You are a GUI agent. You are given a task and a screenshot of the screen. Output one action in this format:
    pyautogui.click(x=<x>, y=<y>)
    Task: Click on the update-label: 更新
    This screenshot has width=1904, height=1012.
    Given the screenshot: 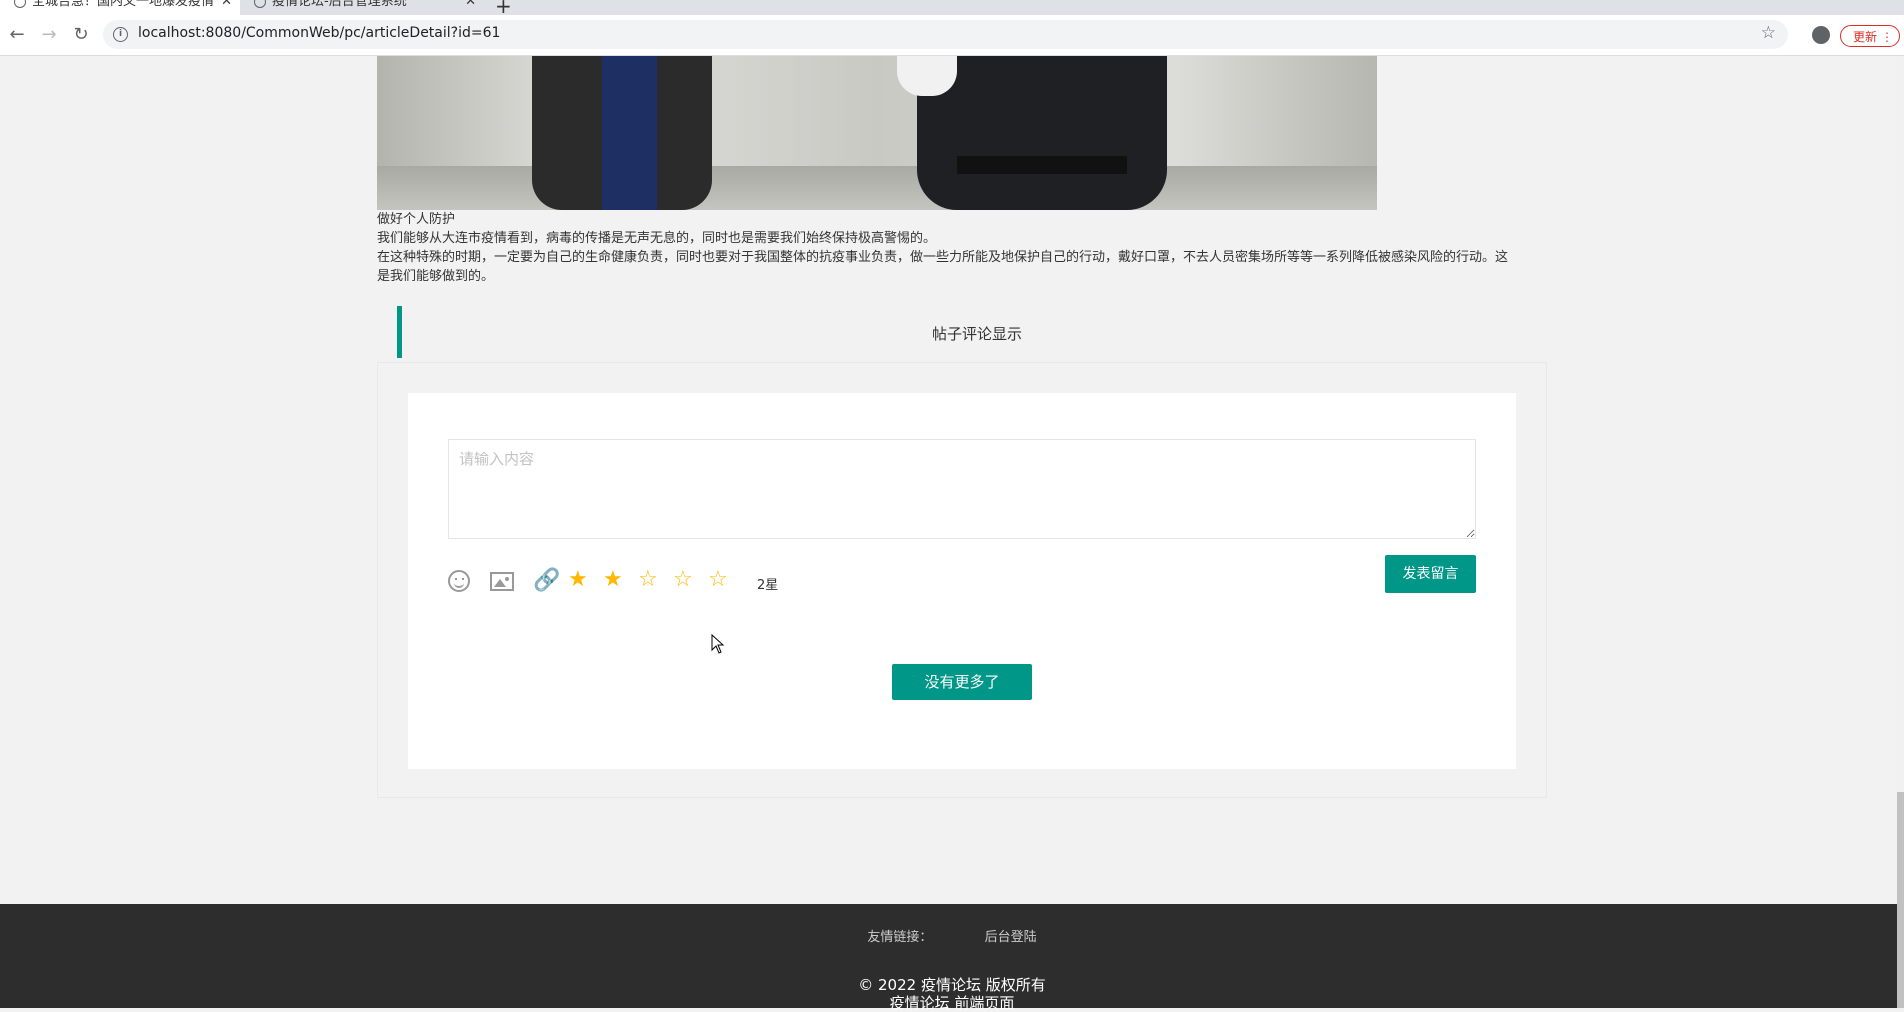 What is the action you would take?
    pyautogui.click(x=1865, y=37)
    